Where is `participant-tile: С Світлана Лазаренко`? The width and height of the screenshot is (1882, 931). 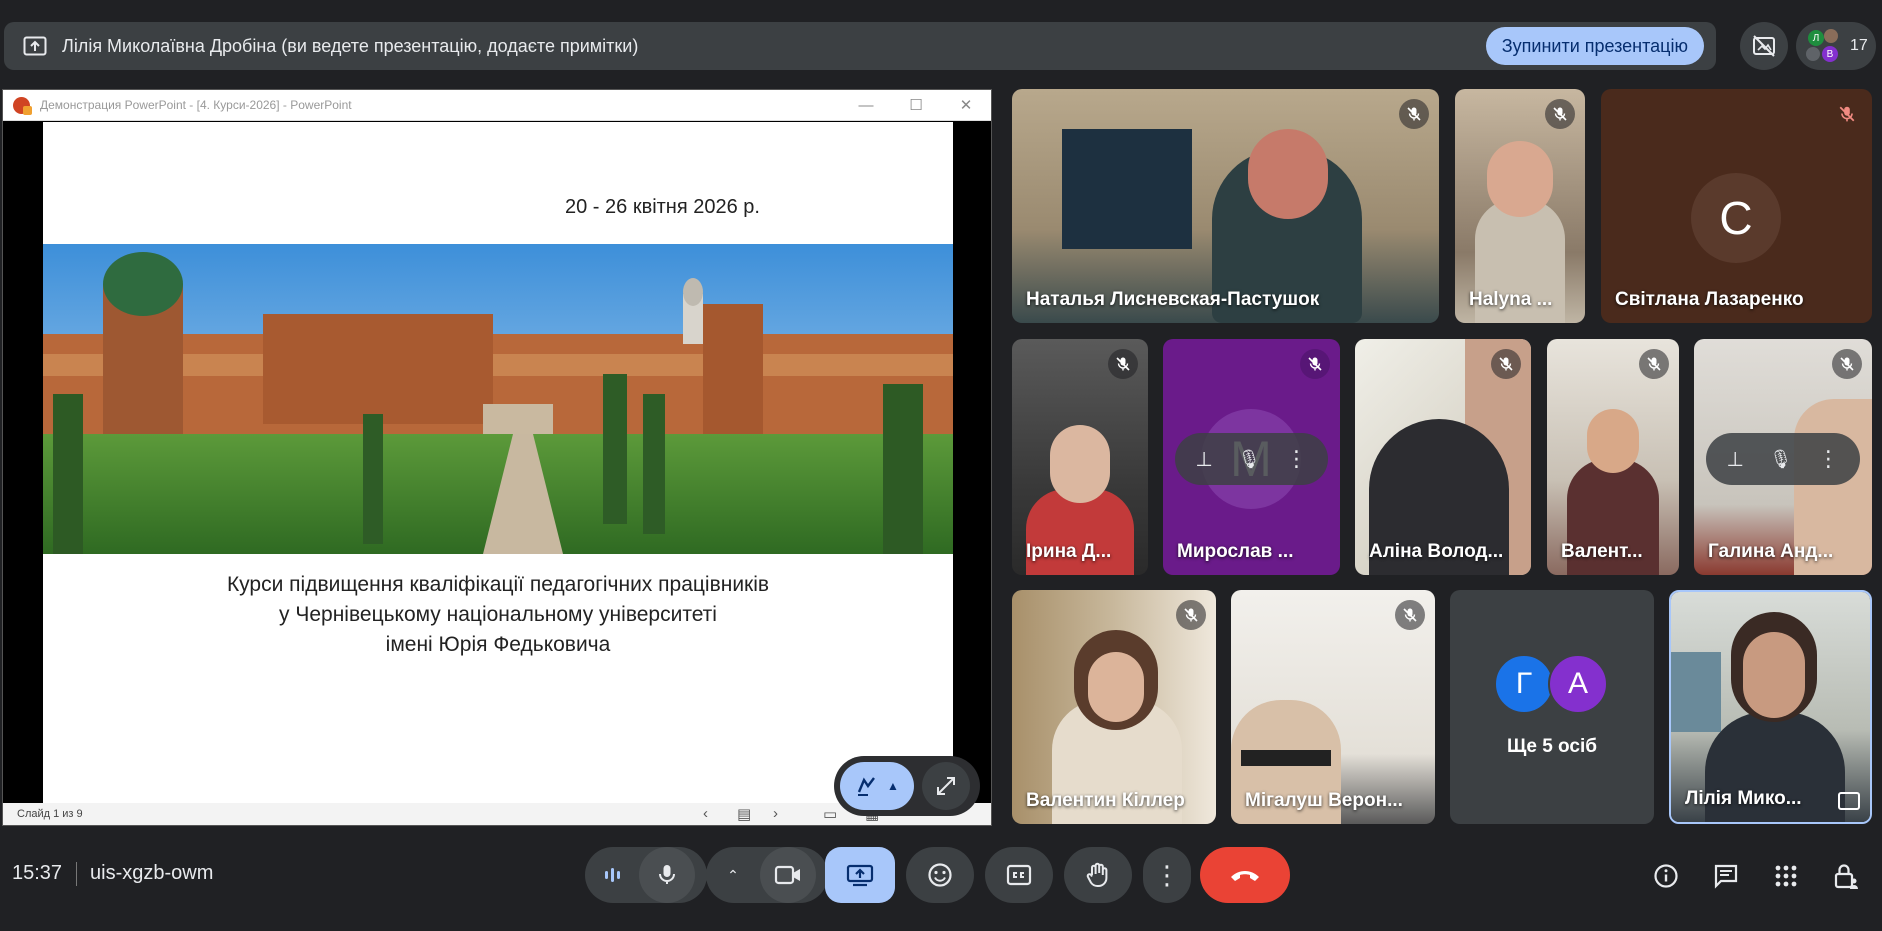
participant-tile: С Світлана Лазаренко is located at coordinates (1736, 206).